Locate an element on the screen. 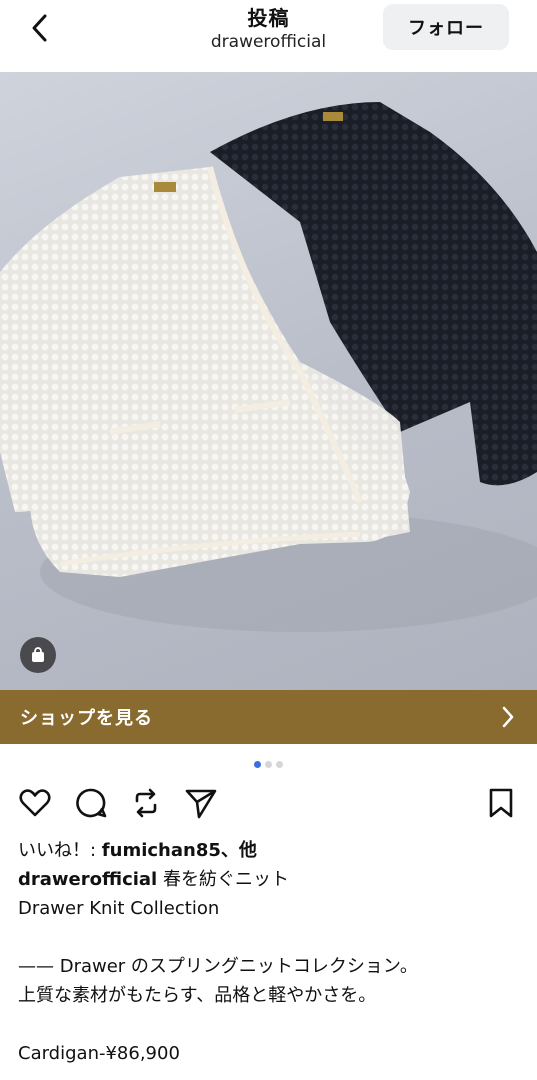 Image resolution: width=537 pixels, height=1080 pixels. caption-line-2: Drawer Knit Collection is located at coordinates (119, 908).